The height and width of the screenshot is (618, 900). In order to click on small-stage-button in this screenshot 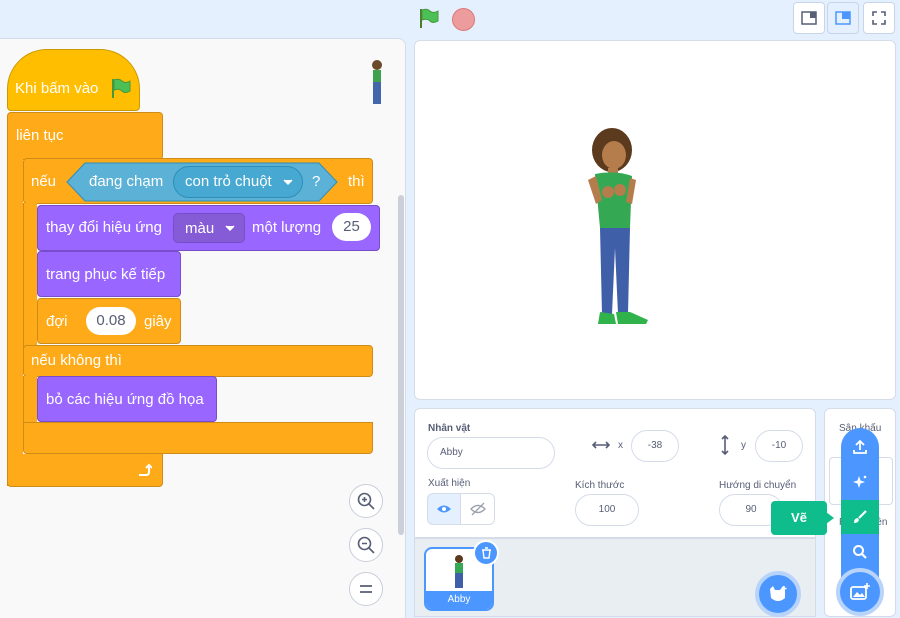, I will do `click(809, 18)`.